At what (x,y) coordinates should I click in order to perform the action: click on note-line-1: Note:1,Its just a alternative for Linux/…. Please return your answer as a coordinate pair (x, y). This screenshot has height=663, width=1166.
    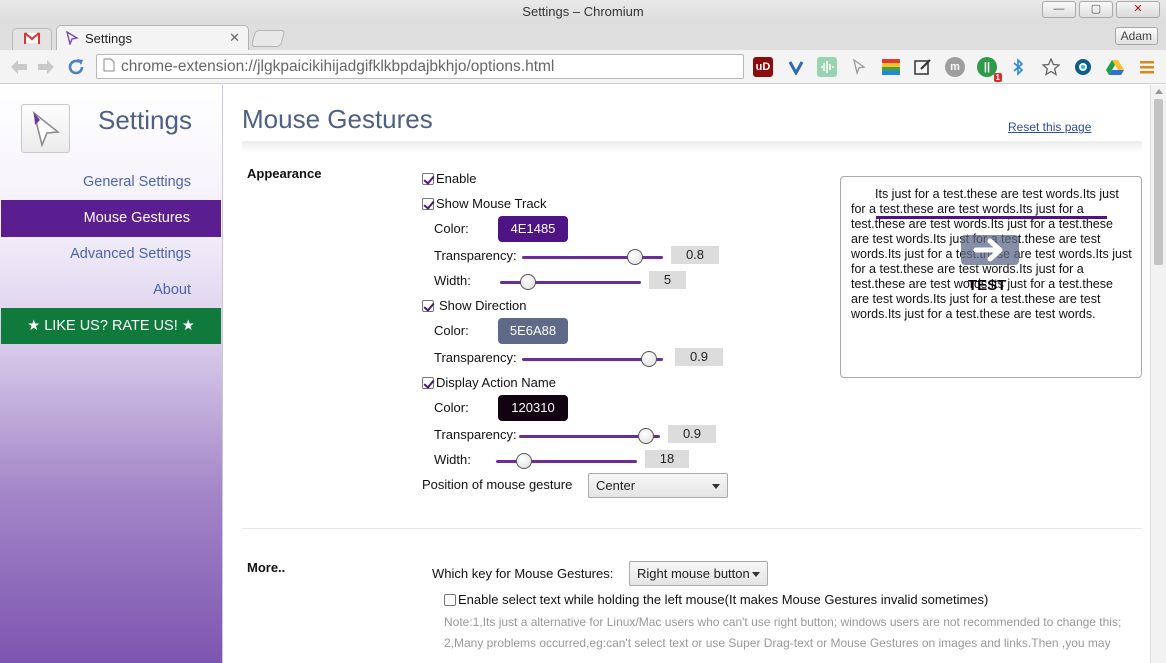
    Looking at the image, I should click on (783, 622).